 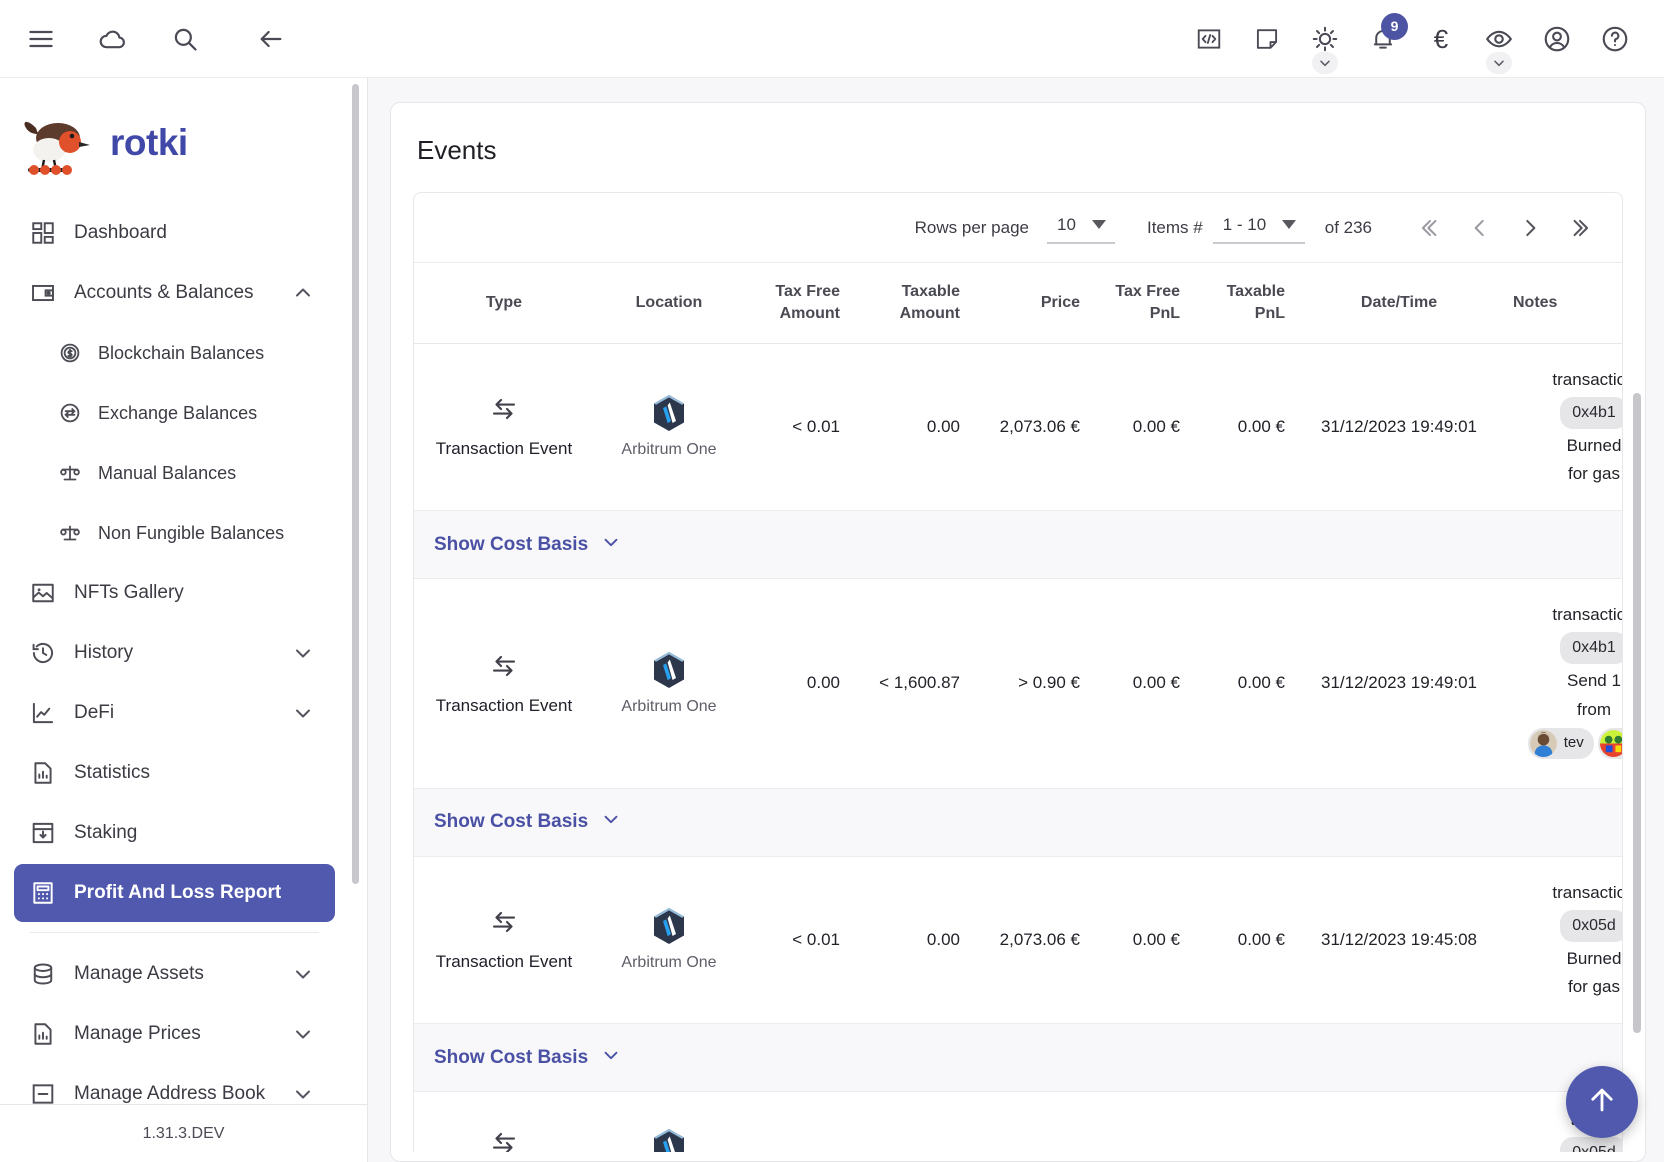 I want to click on column-header-price: Price, so click(x=1034, y=303).